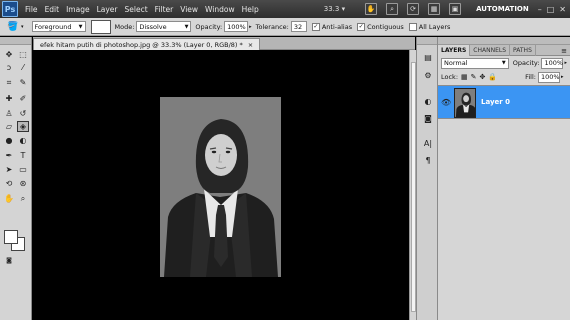 The height and width of the screenshot is (320, 570). Describe the element at coordinates (412, 185) in the screenshot. I see `vertical-scrollbar` at that location.